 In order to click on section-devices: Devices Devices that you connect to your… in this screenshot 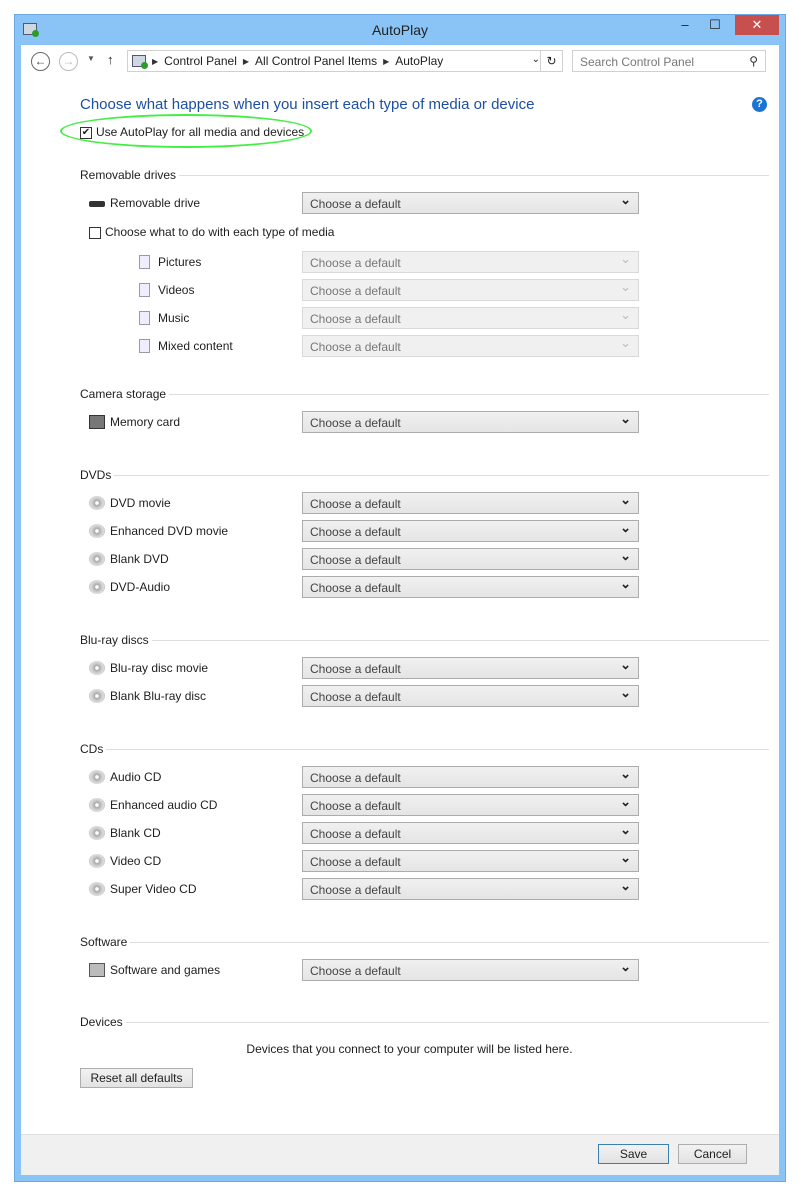, I will do `click(429, 1051)`.